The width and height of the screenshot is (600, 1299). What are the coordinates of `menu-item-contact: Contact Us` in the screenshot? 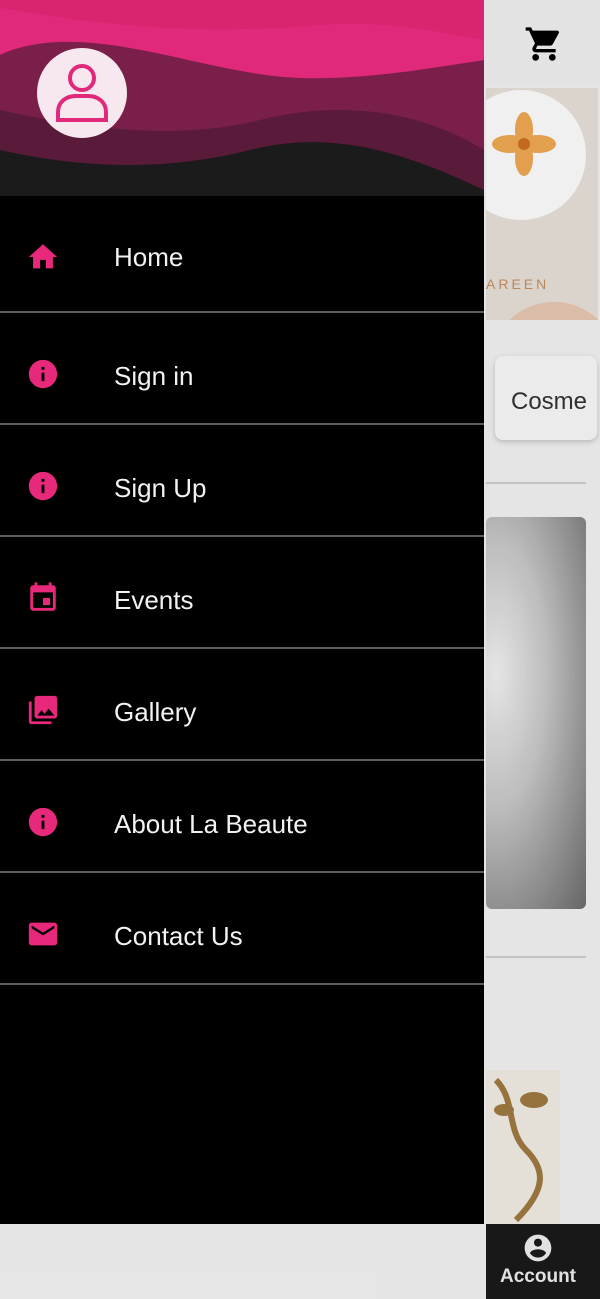 It's located at (242, 929).